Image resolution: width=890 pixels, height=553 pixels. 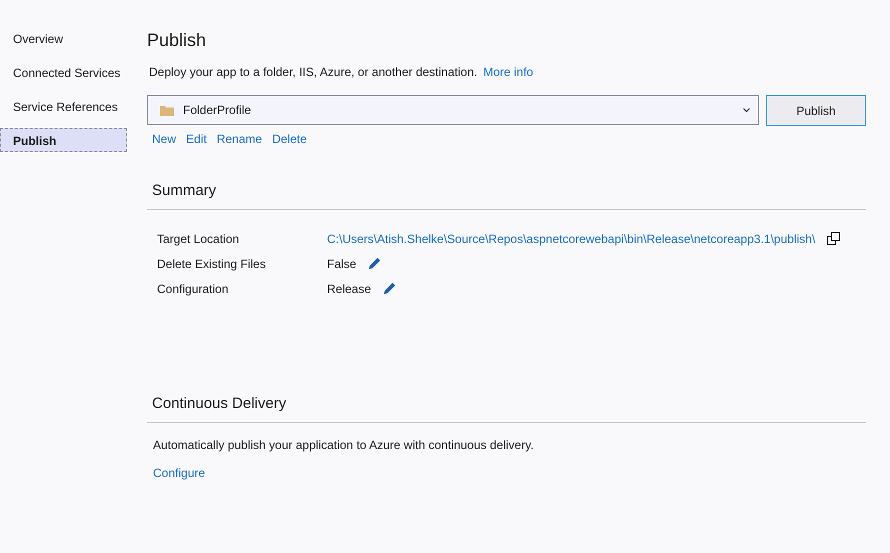 I want to click on more-info-link: More info, so click(x=508, y=72).